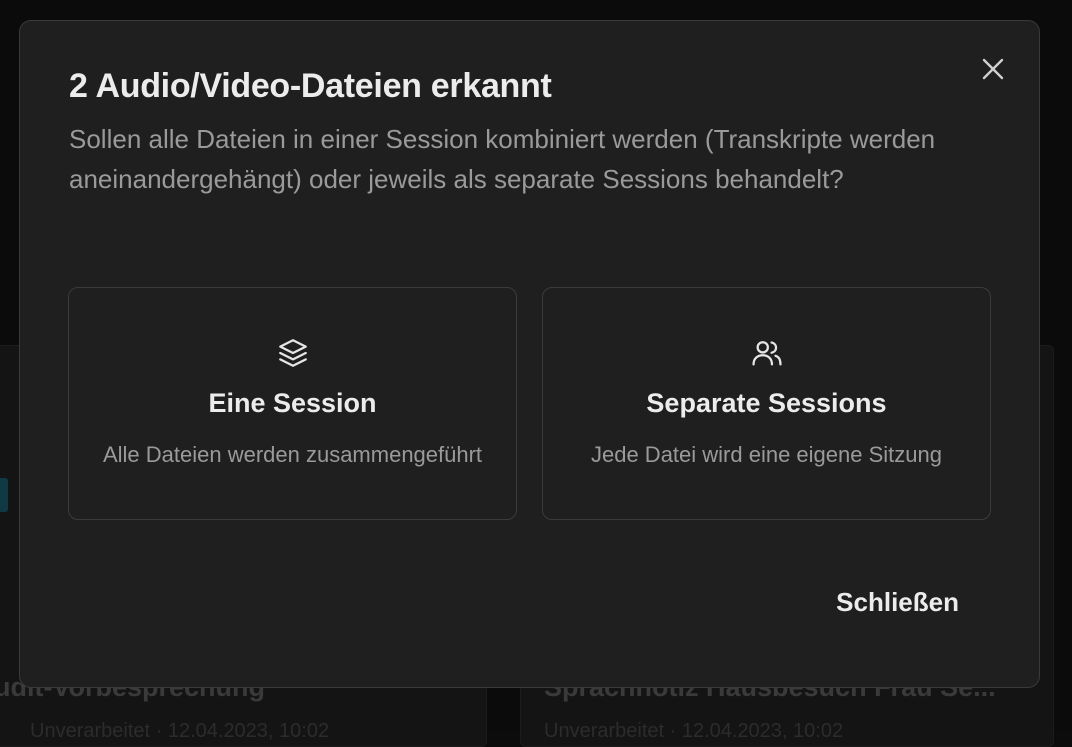  What do you see at coordinates (293, 353) in the screenshot?
I see `layers-icon` at bounding box center [293, 353].